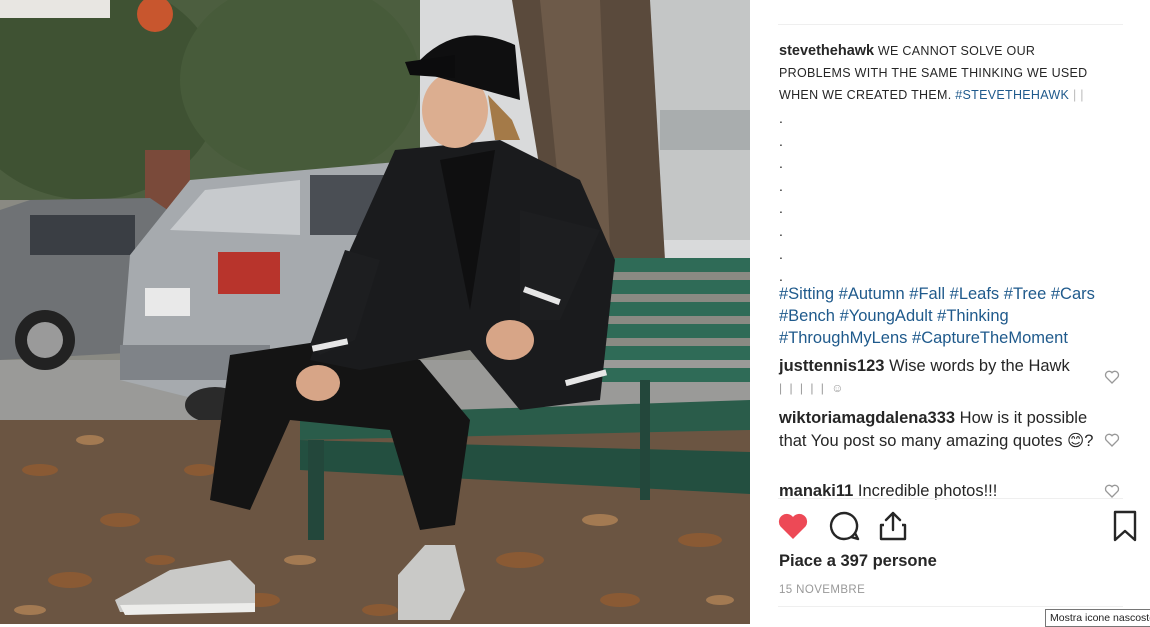 The height and width of the screenshot is (627, 1150). Describe the element at coordinates (822, 590) in the screenshot. I see `post-date: 15 NOVEMBRE` at that location.